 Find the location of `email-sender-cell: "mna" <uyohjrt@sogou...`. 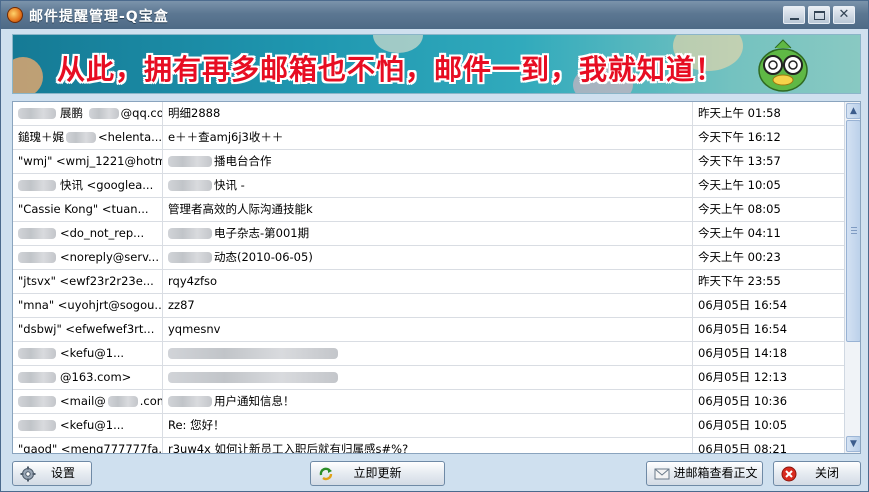

email-sender-cell: "mna" <uyohjrt@sogou... is located at coordinates (88, 305).